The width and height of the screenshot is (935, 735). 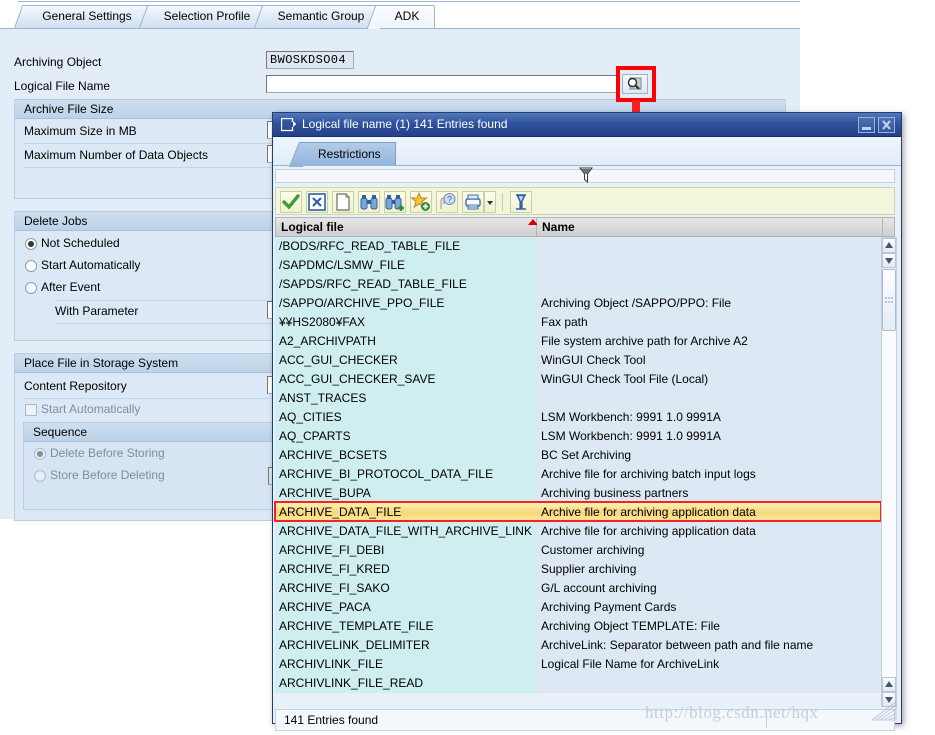 I want to click on radio-start-automatically-label: Start Automatically, so click(x=91, y=265).